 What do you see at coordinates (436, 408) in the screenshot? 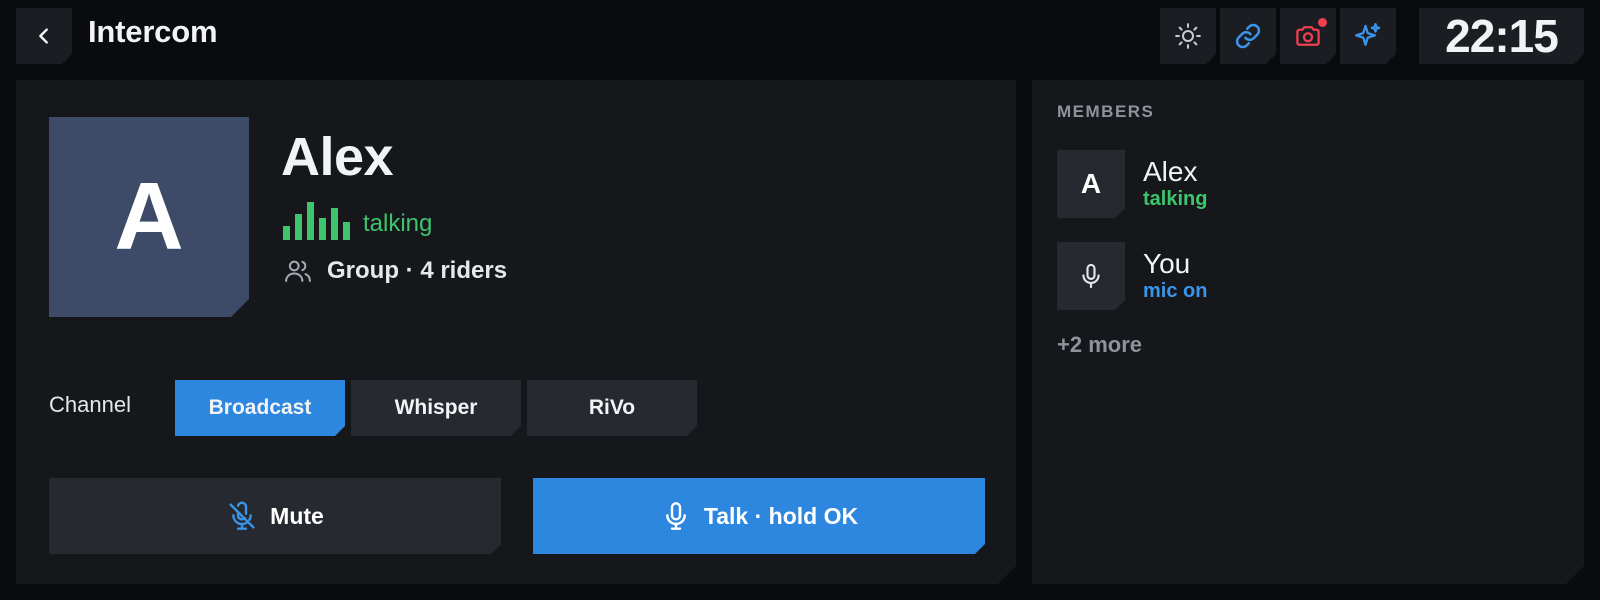
I see `channel-whisper-button: Whisper` at bounding box center [436, 408].